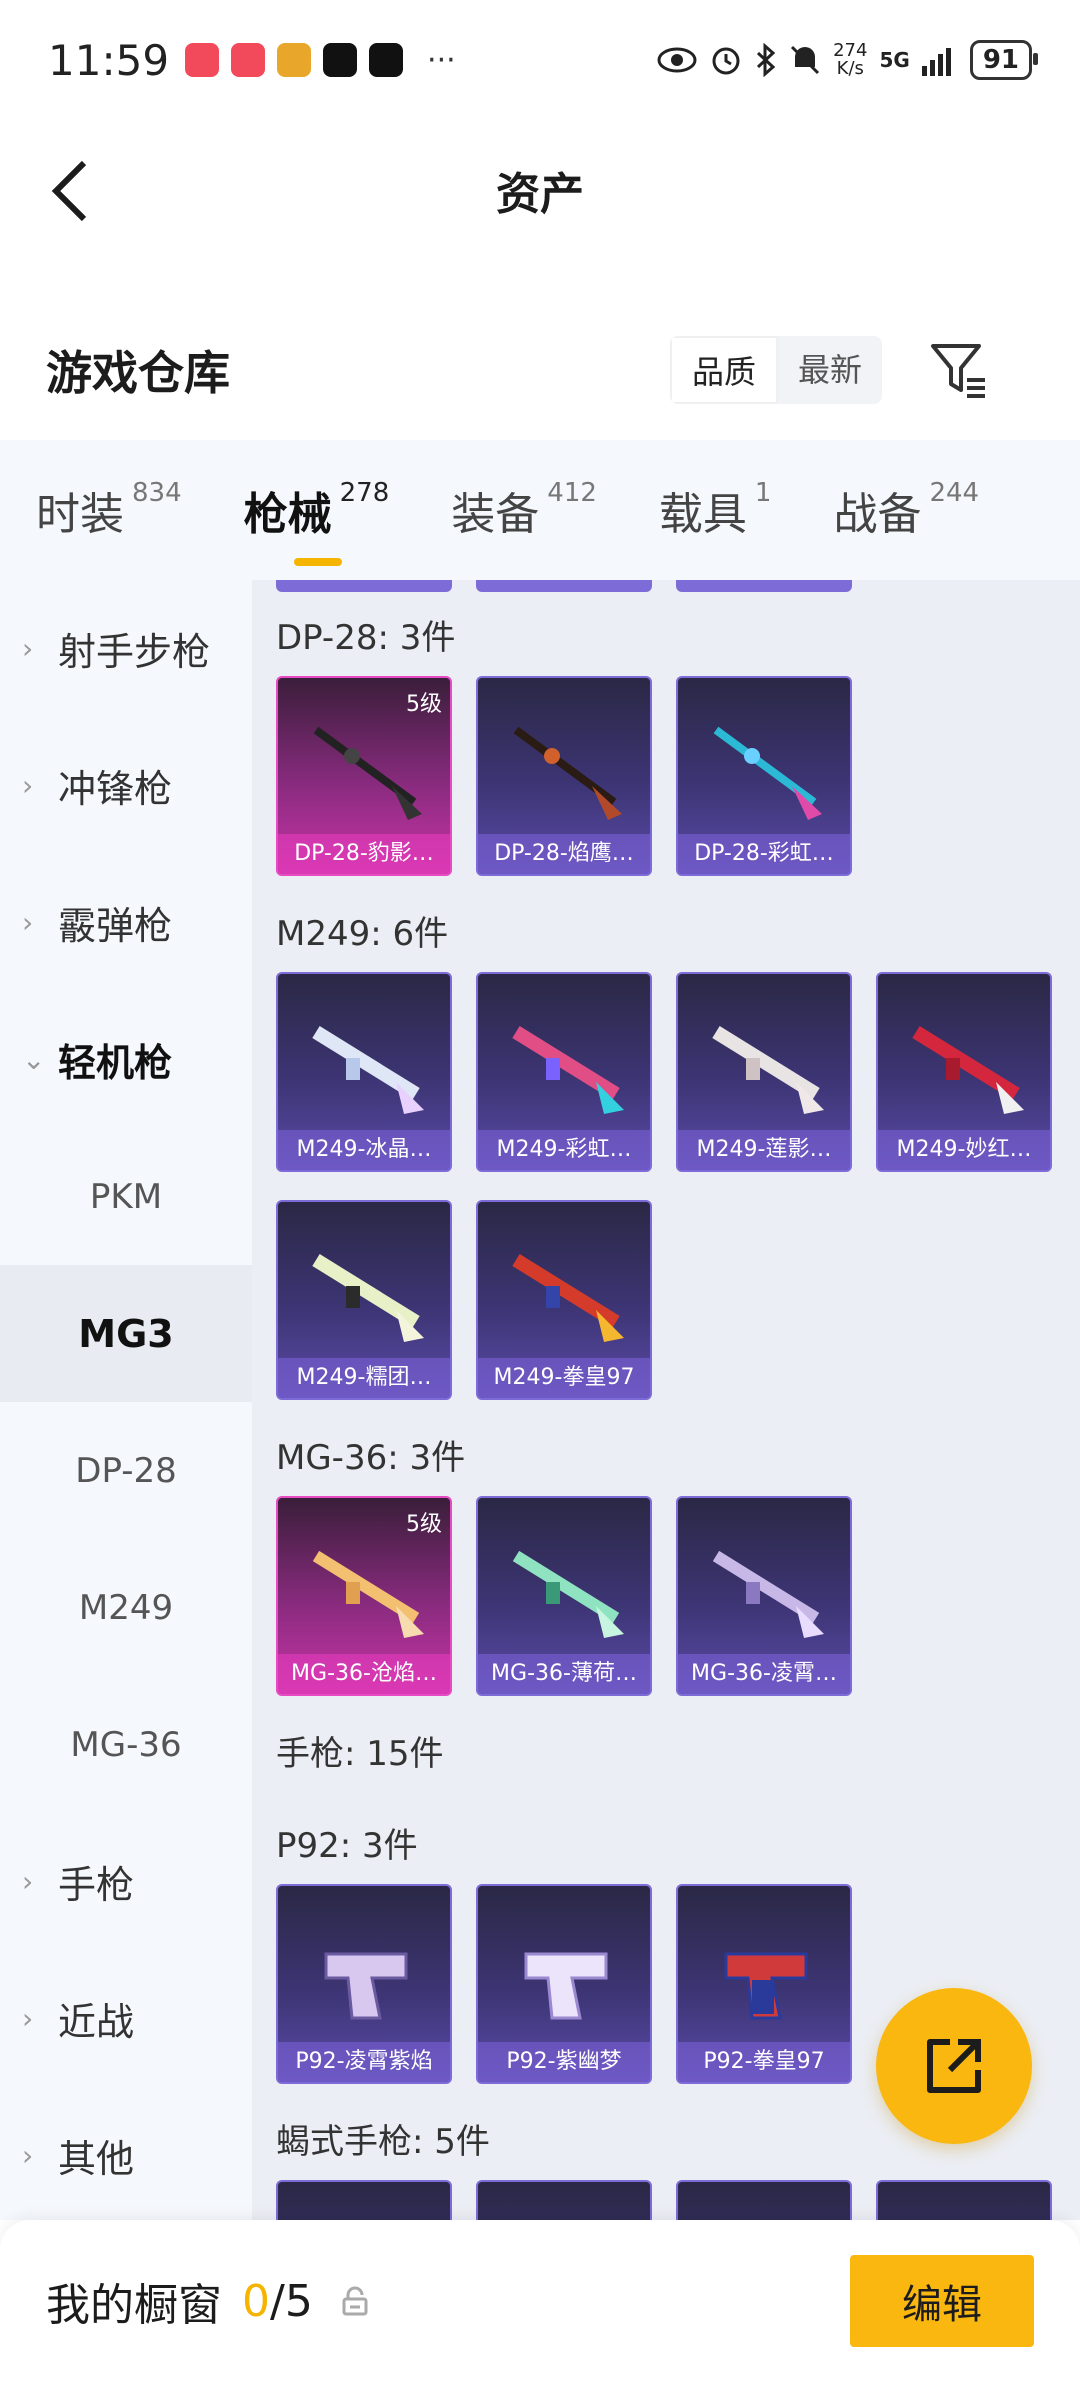 Image resolution: width=1080 pixels, height=2382 pixels. I want to click on netspeed: 274 K/s, so click(850, 60).